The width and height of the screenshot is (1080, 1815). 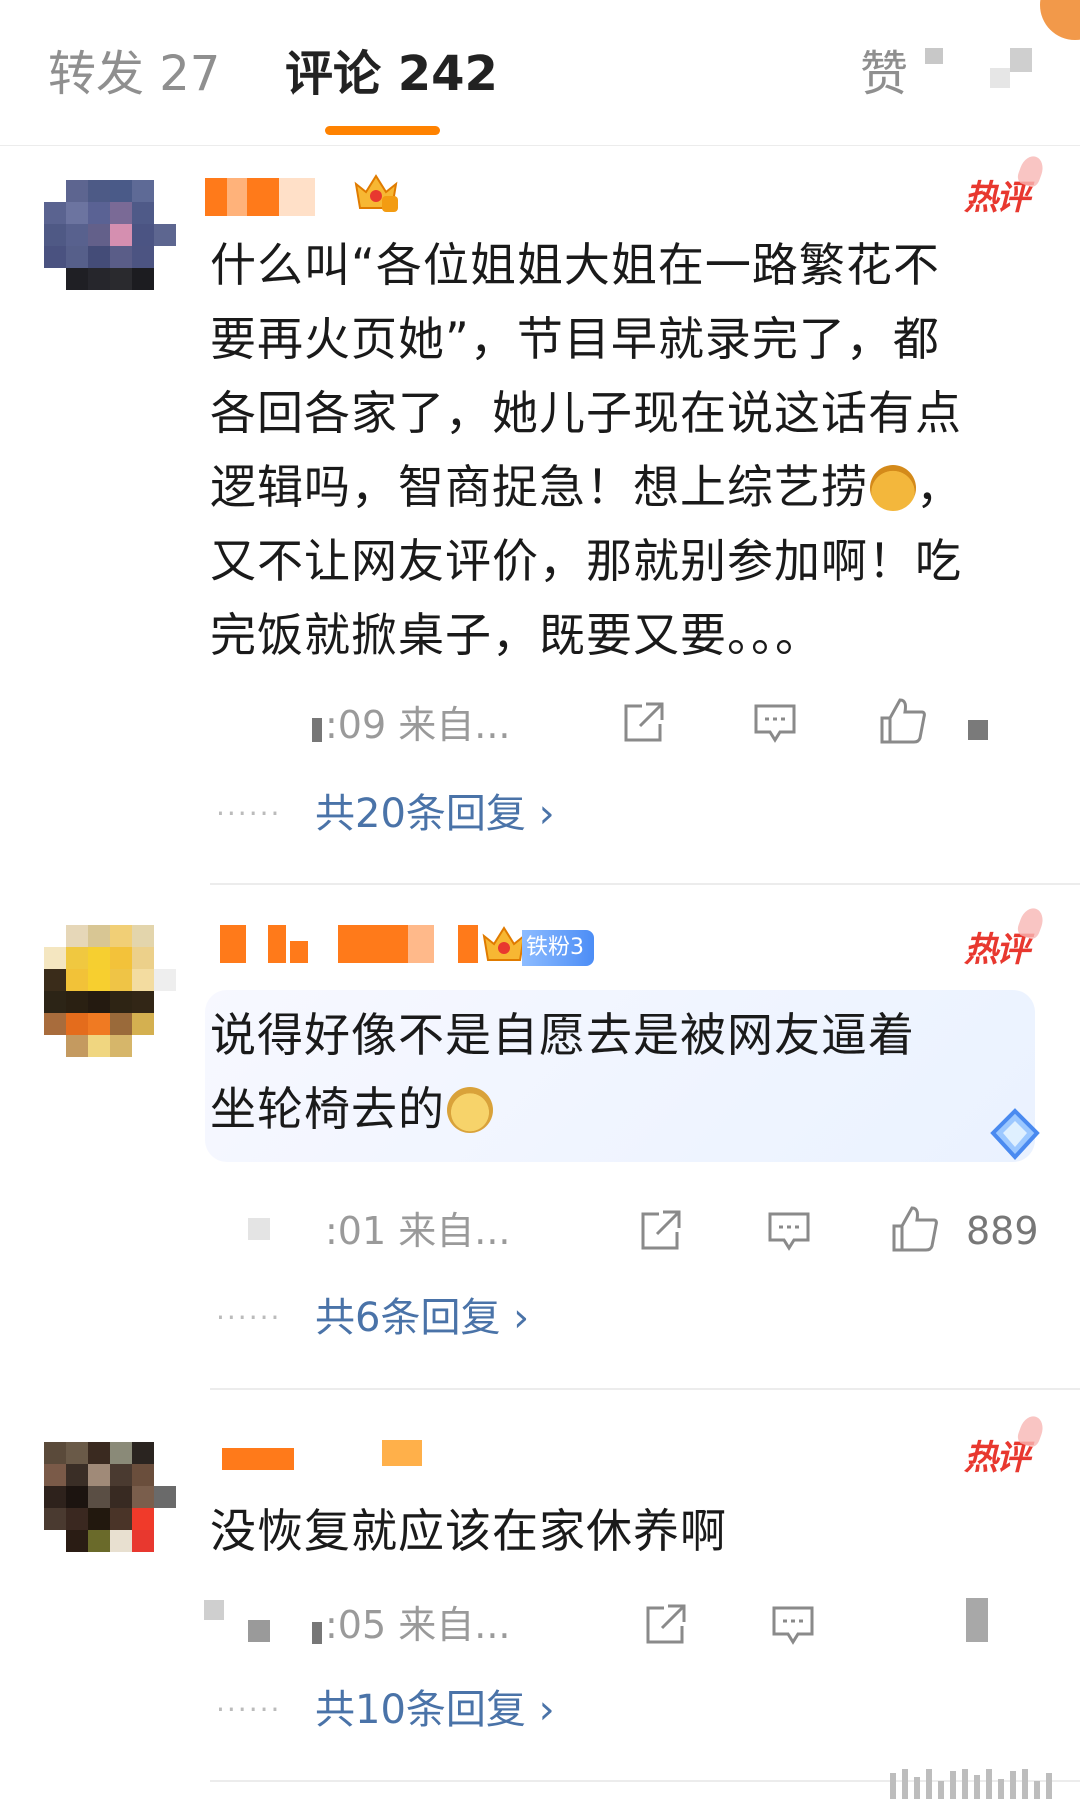 What do you see at coordinates (884, 74) in the screenshot?
I see `tab-likes: 赞` at bounding box center [884, 74].